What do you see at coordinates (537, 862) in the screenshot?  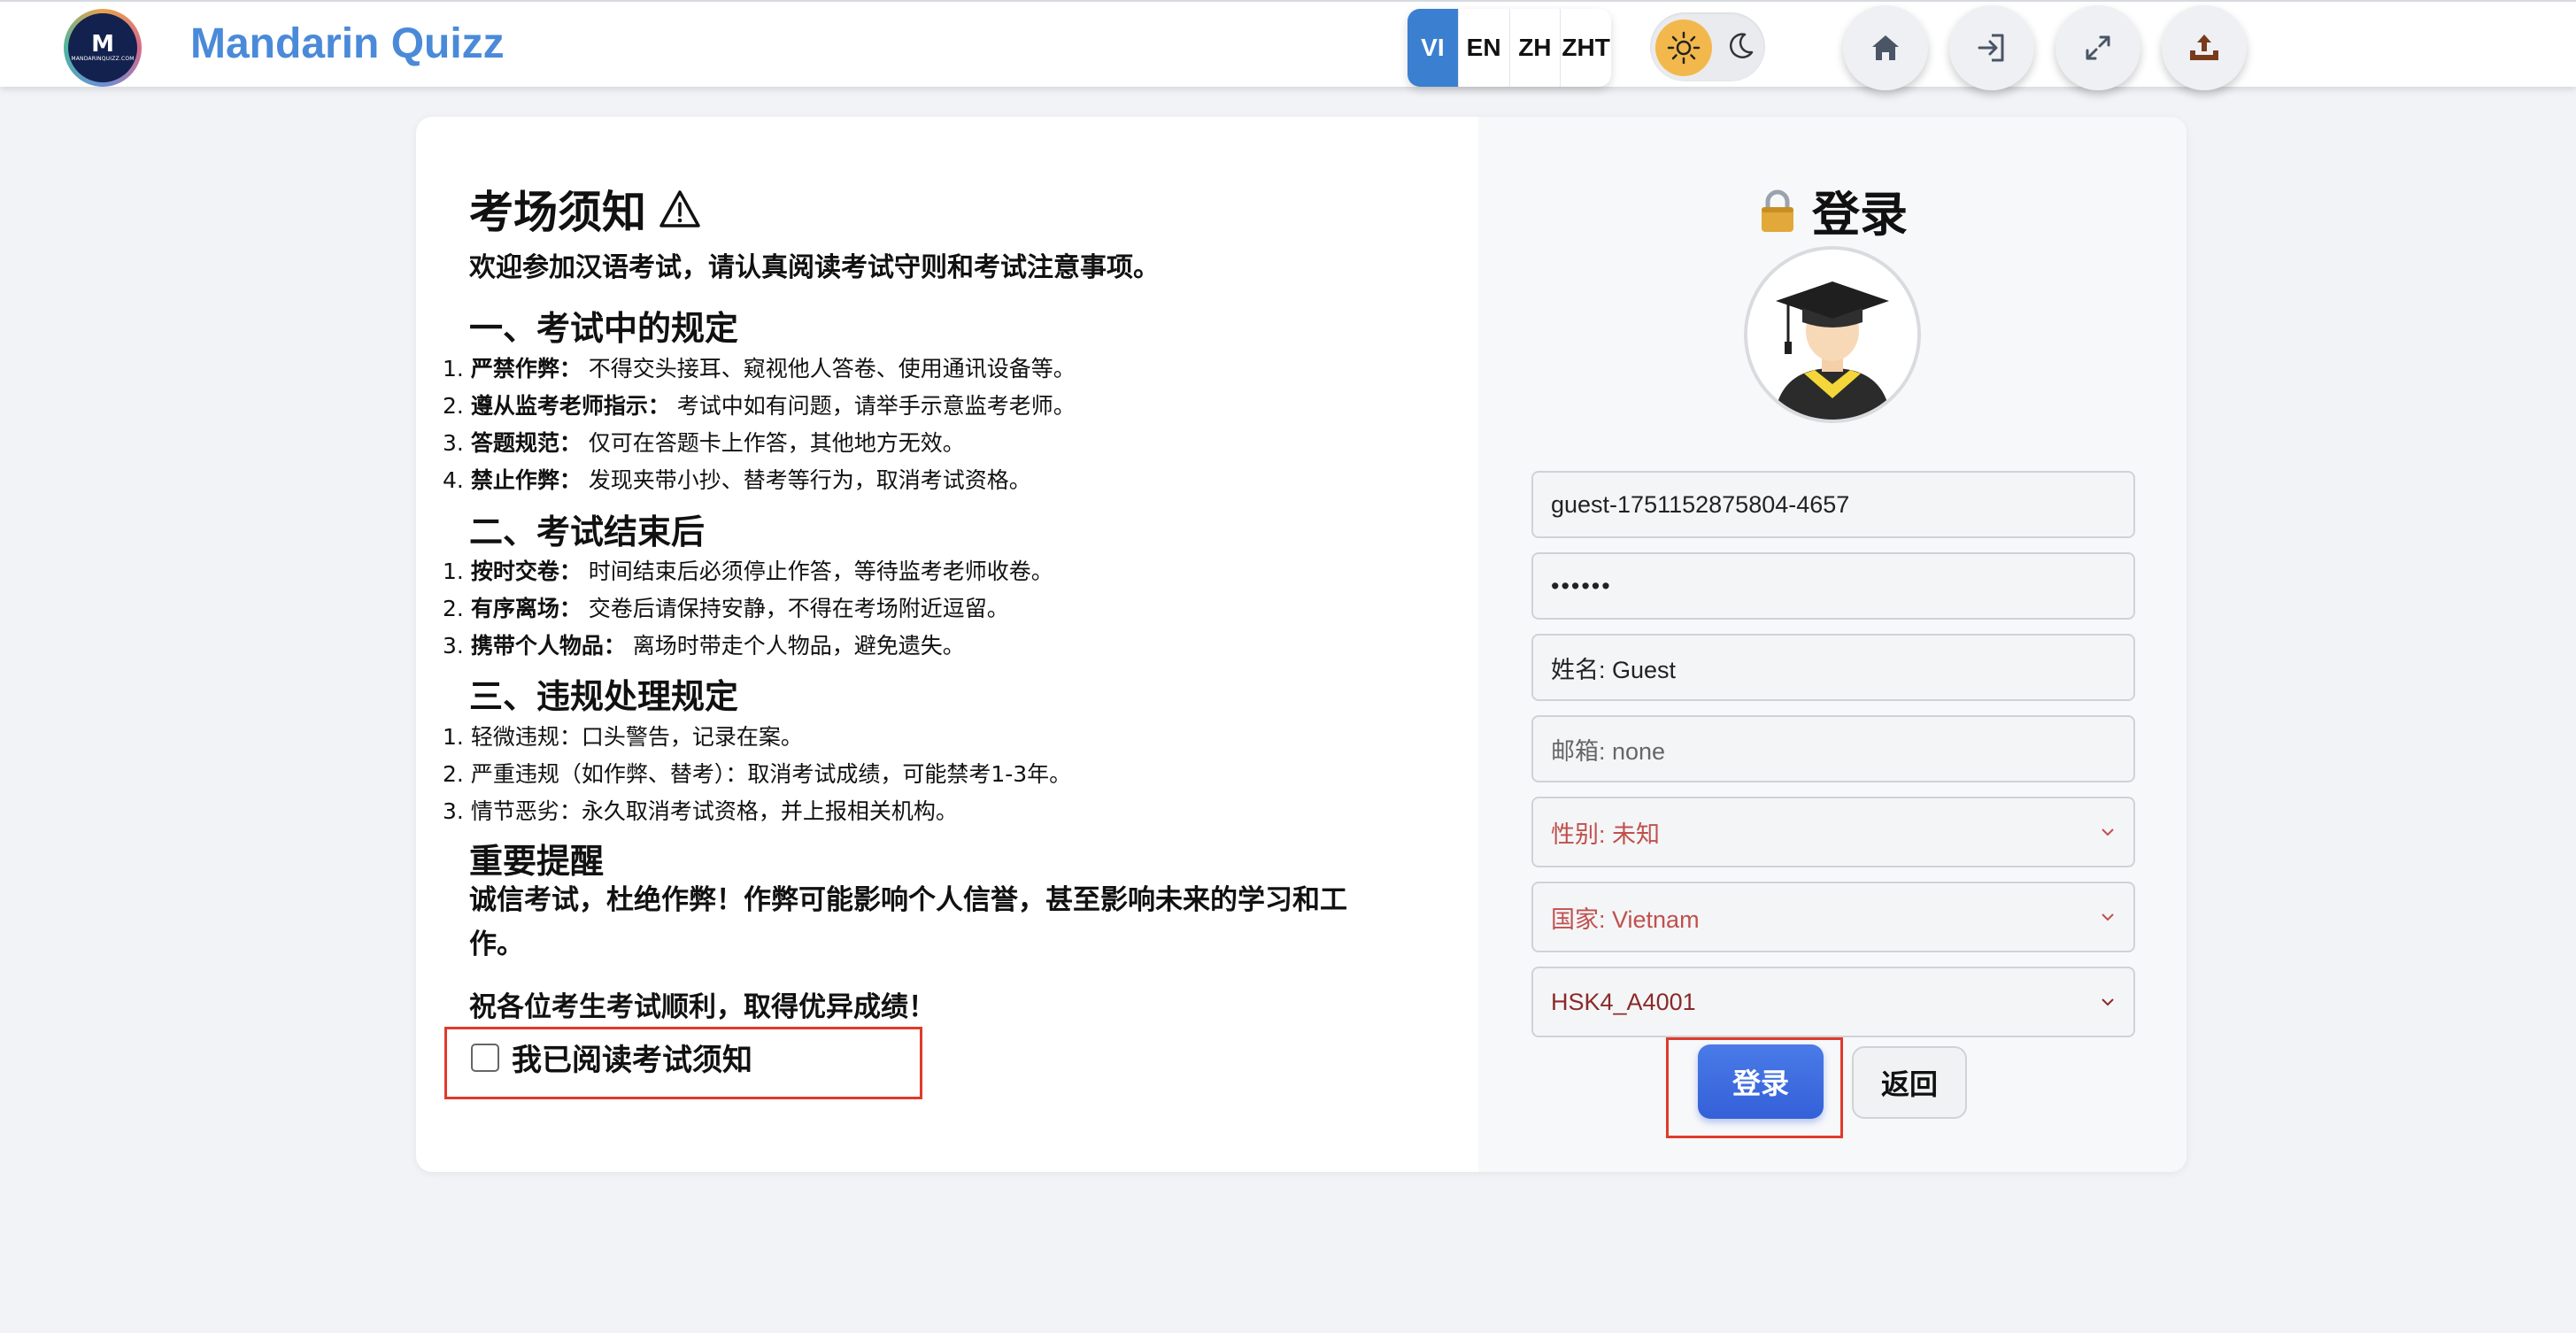 I see `reminder-heading: 重要提醒` at bounding box center [537, 862].